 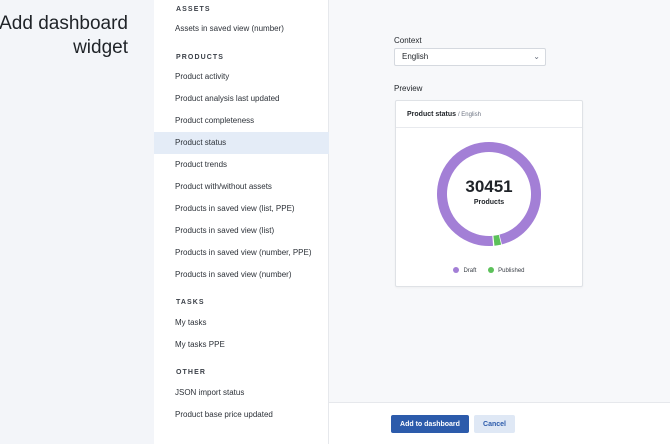 I want to click on preview-card-title: Product status, so click(x=432, y=114).